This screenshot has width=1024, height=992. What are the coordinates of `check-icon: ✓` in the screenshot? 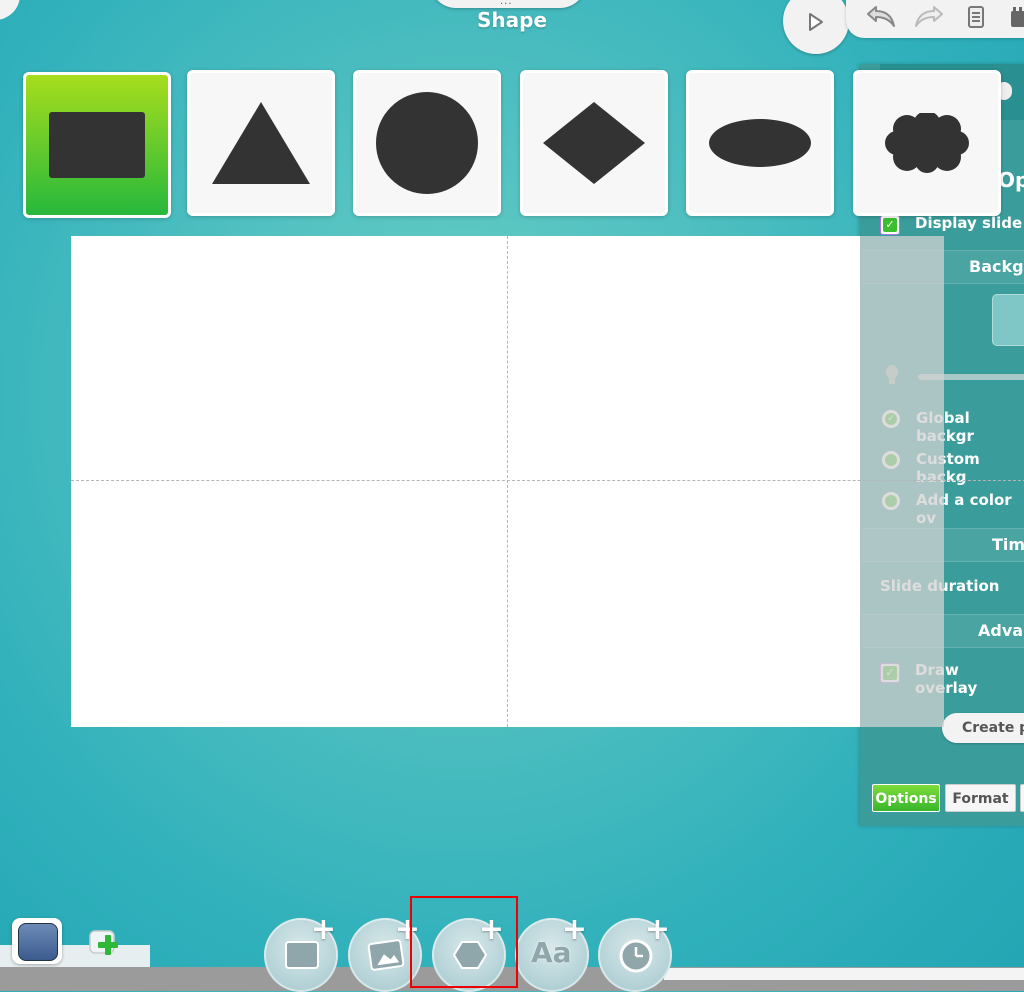 It's located at (890, 225).